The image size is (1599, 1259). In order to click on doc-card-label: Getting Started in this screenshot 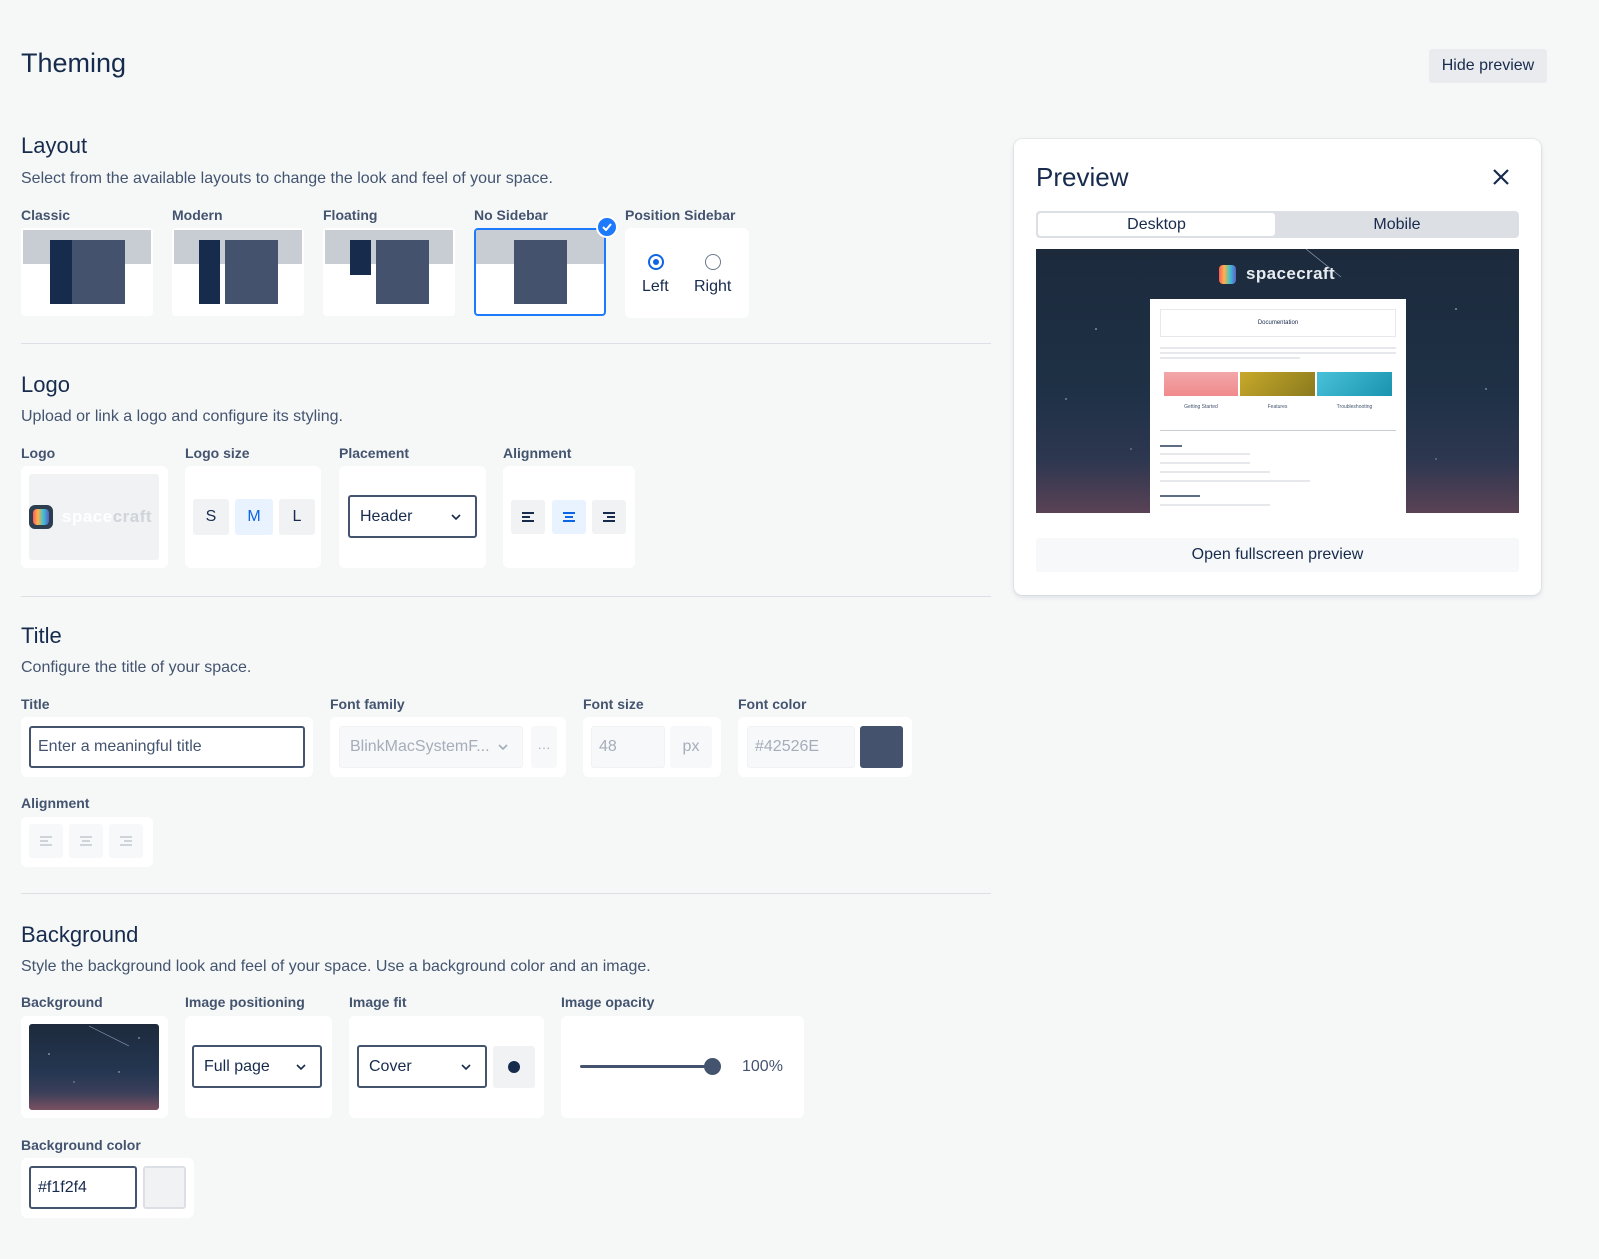, I will do `click(1201, 407)`.